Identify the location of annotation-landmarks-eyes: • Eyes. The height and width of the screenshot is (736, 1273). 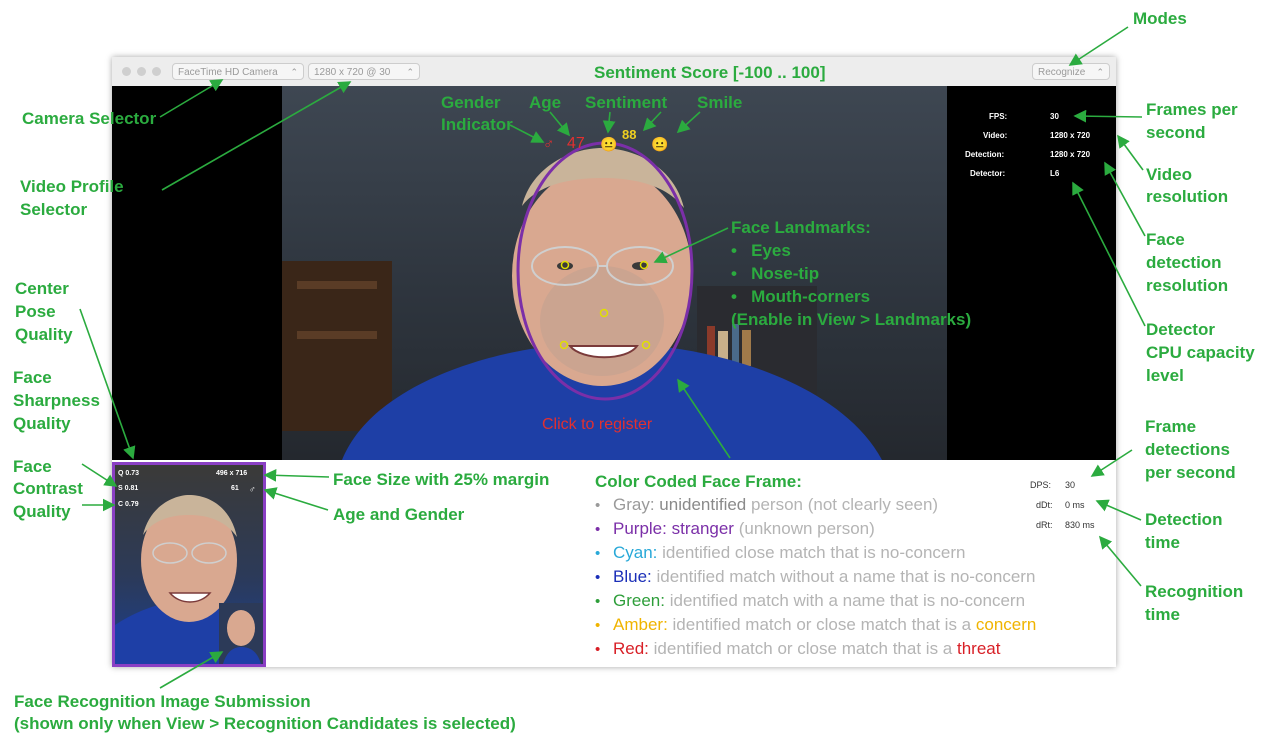
(761, 250).